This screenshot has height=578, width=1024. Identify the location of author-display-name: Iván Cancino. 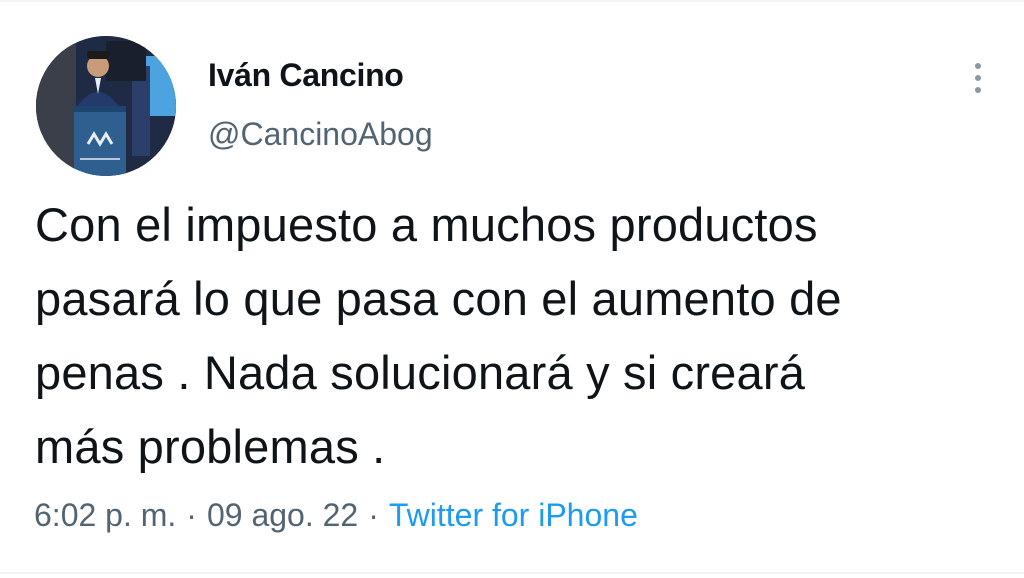
(306, 75).